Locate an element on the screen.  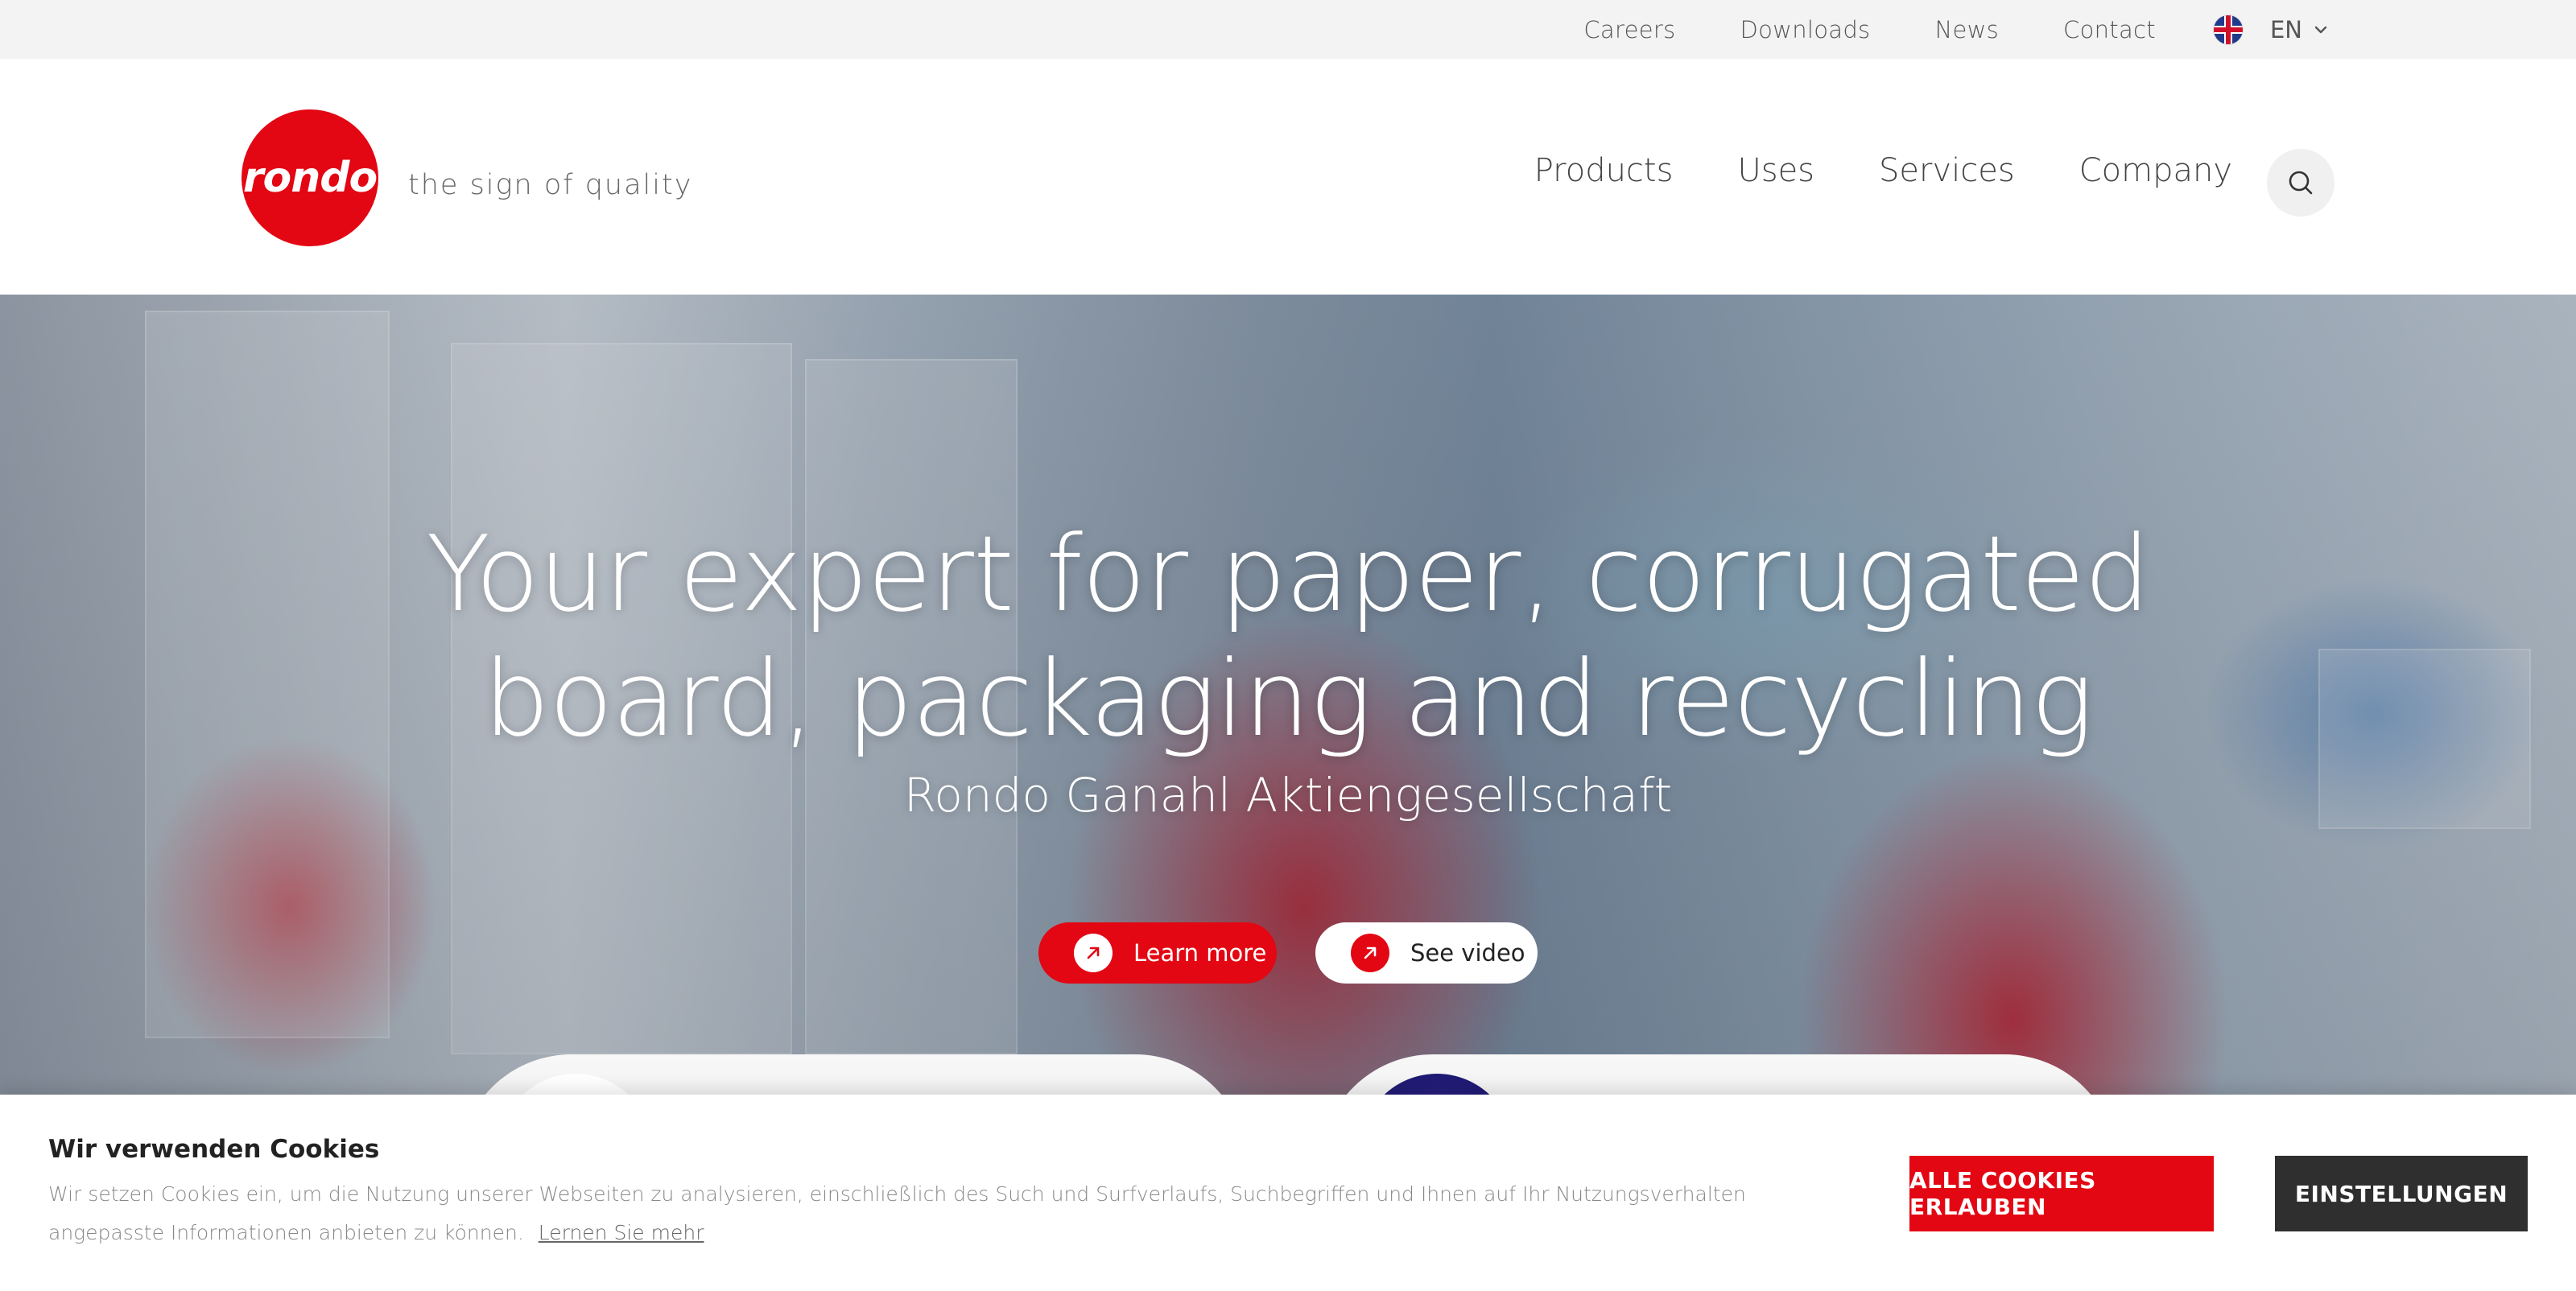
hero-subline: Rondo Ganahl Aktiengesellschaft is located at coordinates (1288, 795).